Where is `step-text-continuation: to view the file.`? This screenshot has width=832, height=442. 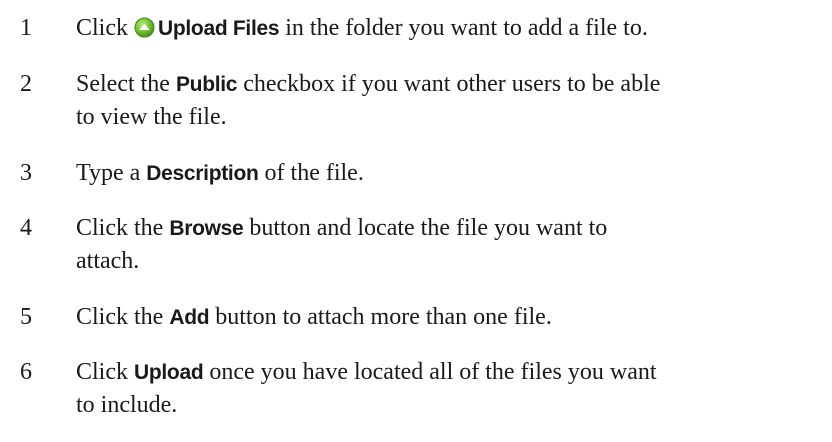
step-text-continuation: to view the file. is located at coordinates (151, 117).